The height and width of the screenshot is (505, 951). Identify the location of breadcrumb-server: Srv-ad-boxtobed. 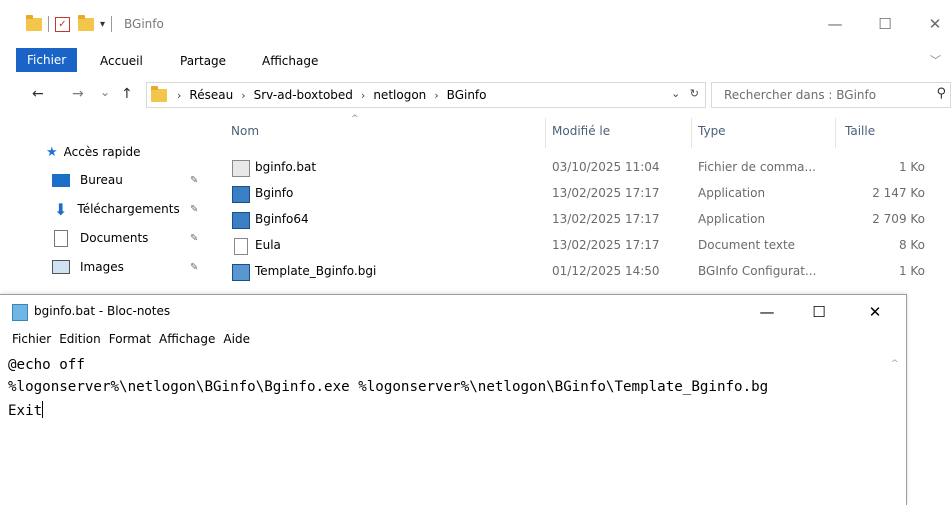
(303, 95).